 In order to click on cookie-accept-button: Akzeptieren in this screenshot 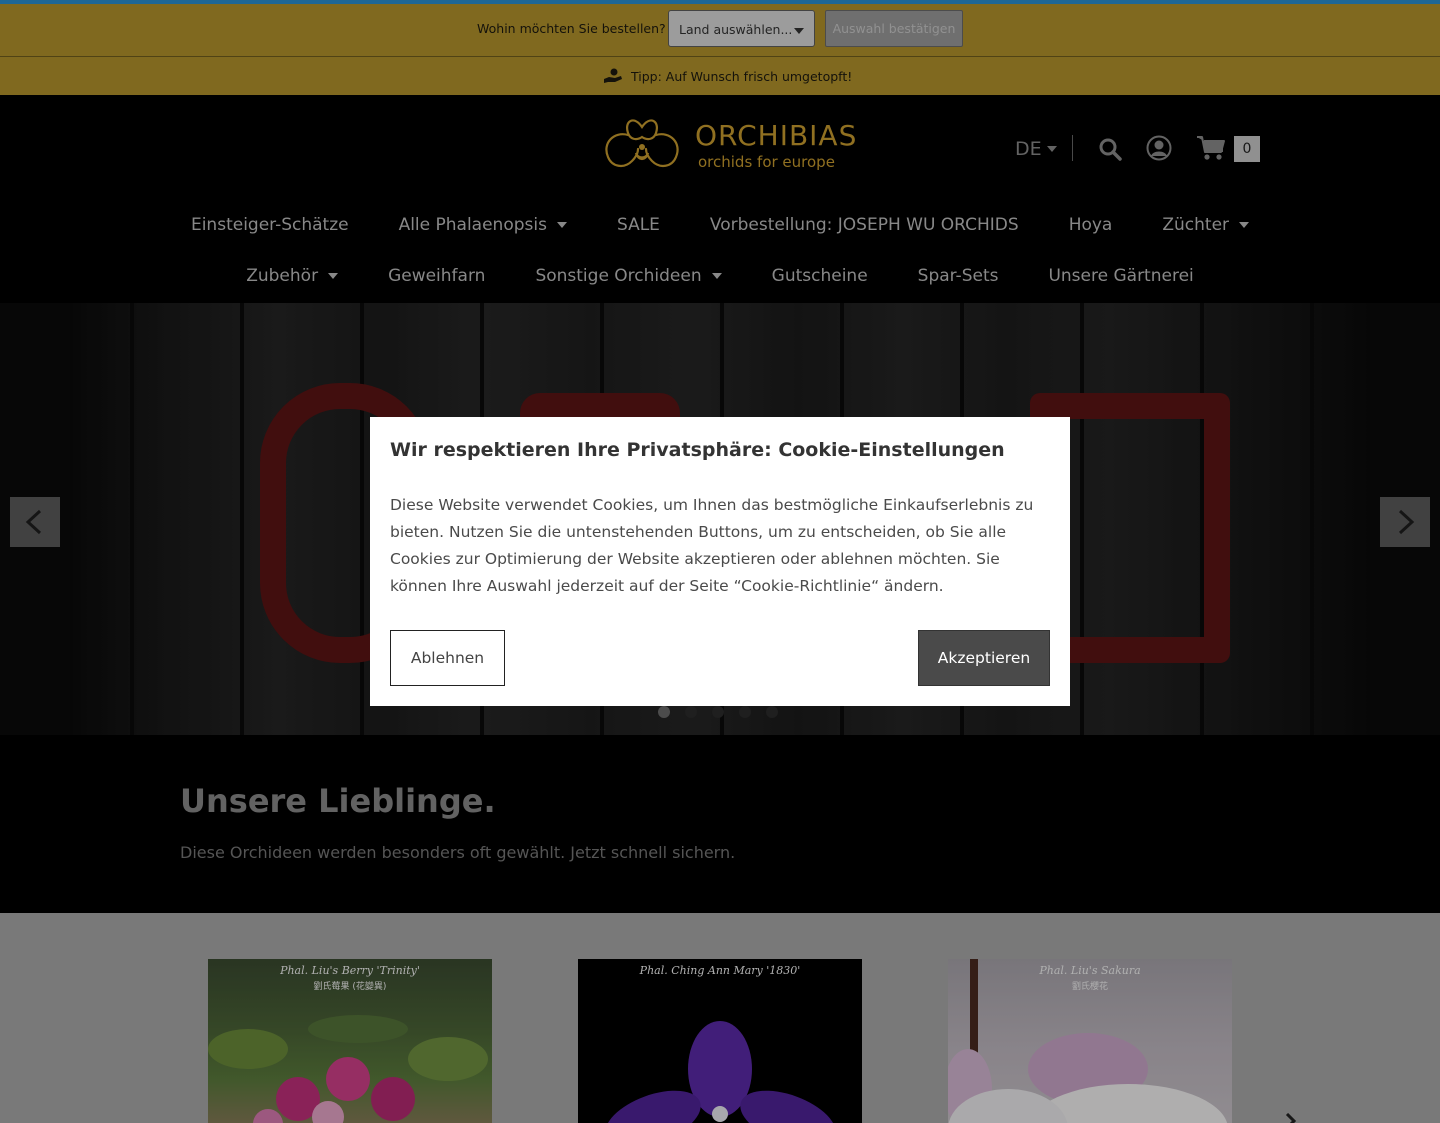, I will do `click(984, 658)`.